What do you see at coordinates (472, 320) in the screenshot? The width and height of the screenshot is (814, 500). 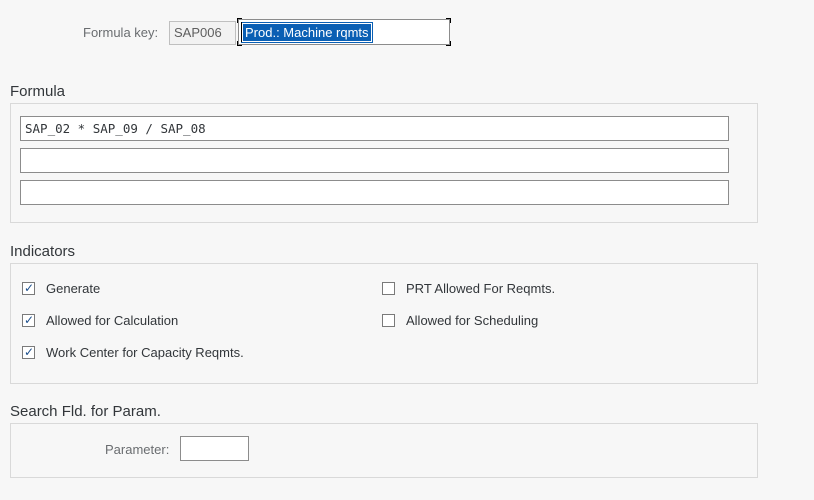 I see `checkbox-label: Allowed for Scheduling` at bounding box center [472, 320].